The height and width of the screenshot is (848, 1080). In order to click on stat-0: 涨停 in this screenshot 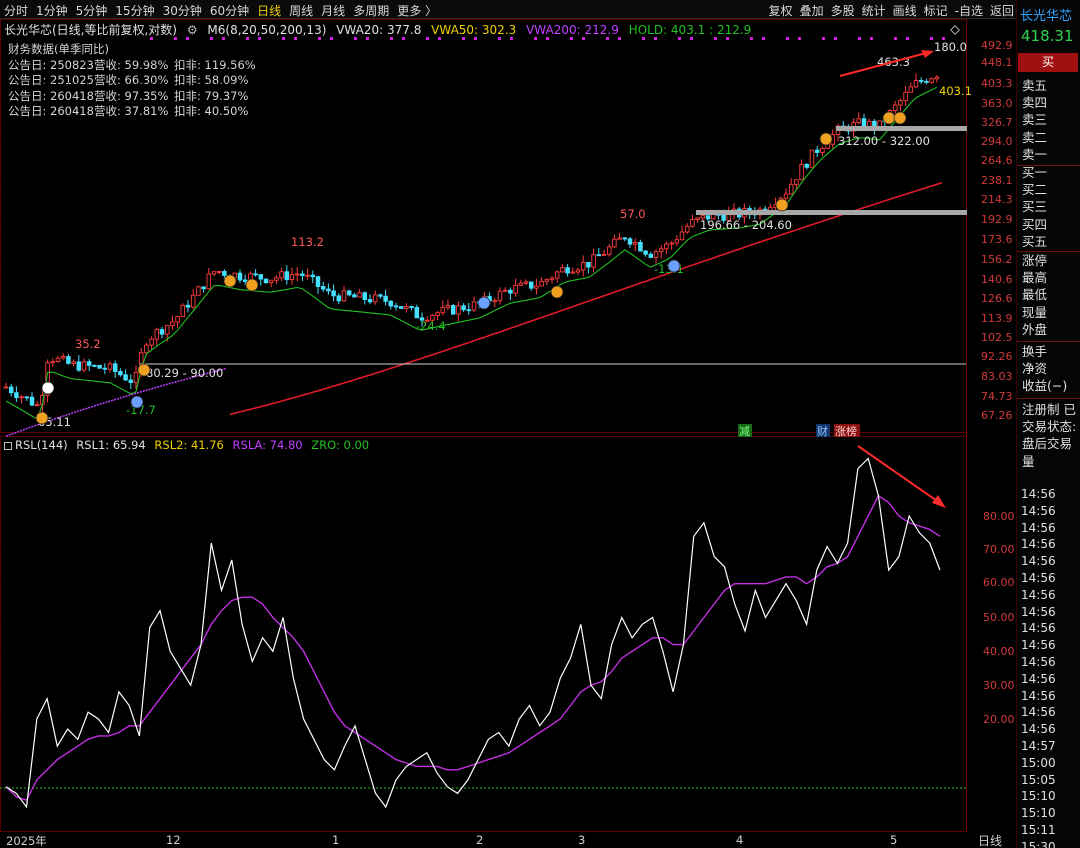, I will do `click(1035, 260)`.